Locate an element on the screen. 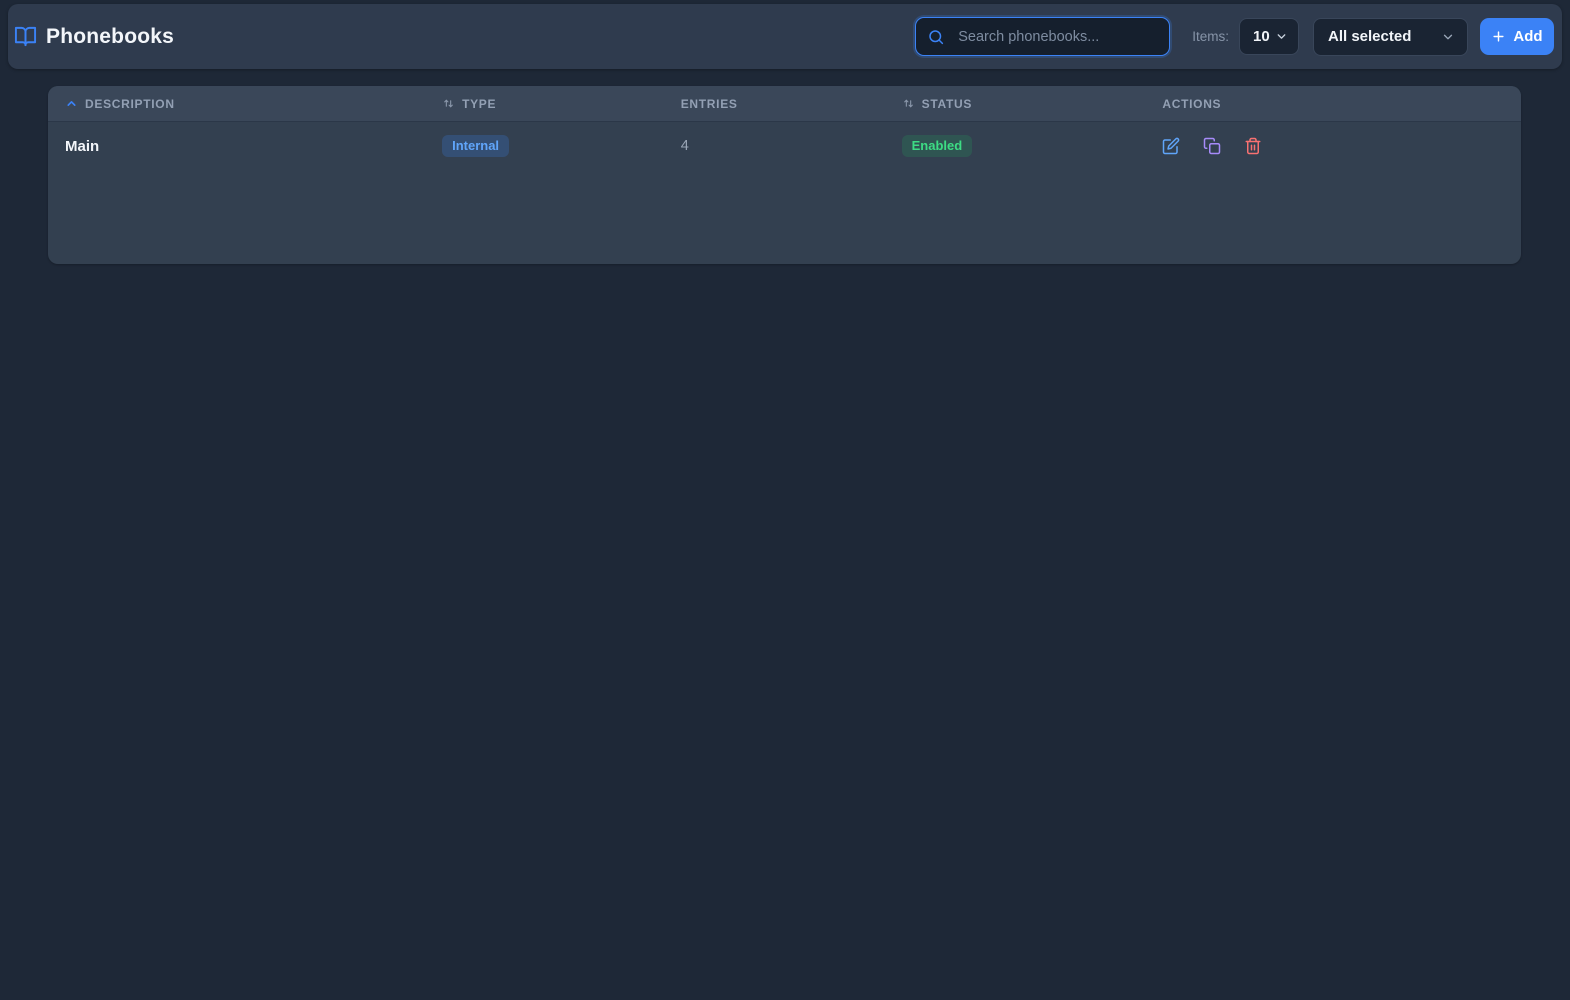 The image size is (1570, 1000). trash-icon is located at coordinates (1253, 146).